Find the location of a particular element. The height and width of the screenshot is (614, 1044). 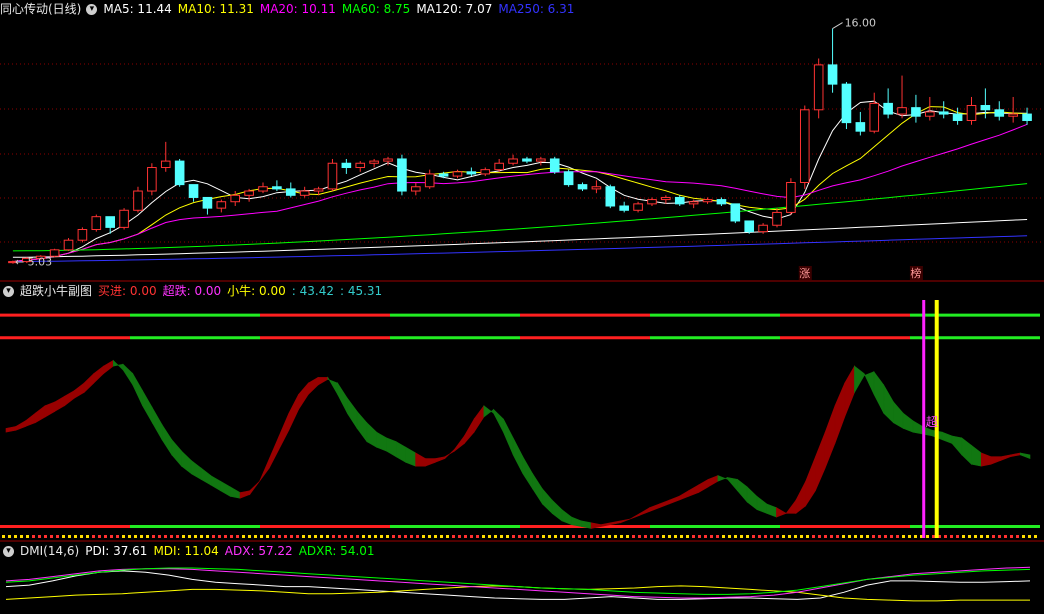

main-chart-title: 同心传动(日线) is located at coordinates (41, 9).